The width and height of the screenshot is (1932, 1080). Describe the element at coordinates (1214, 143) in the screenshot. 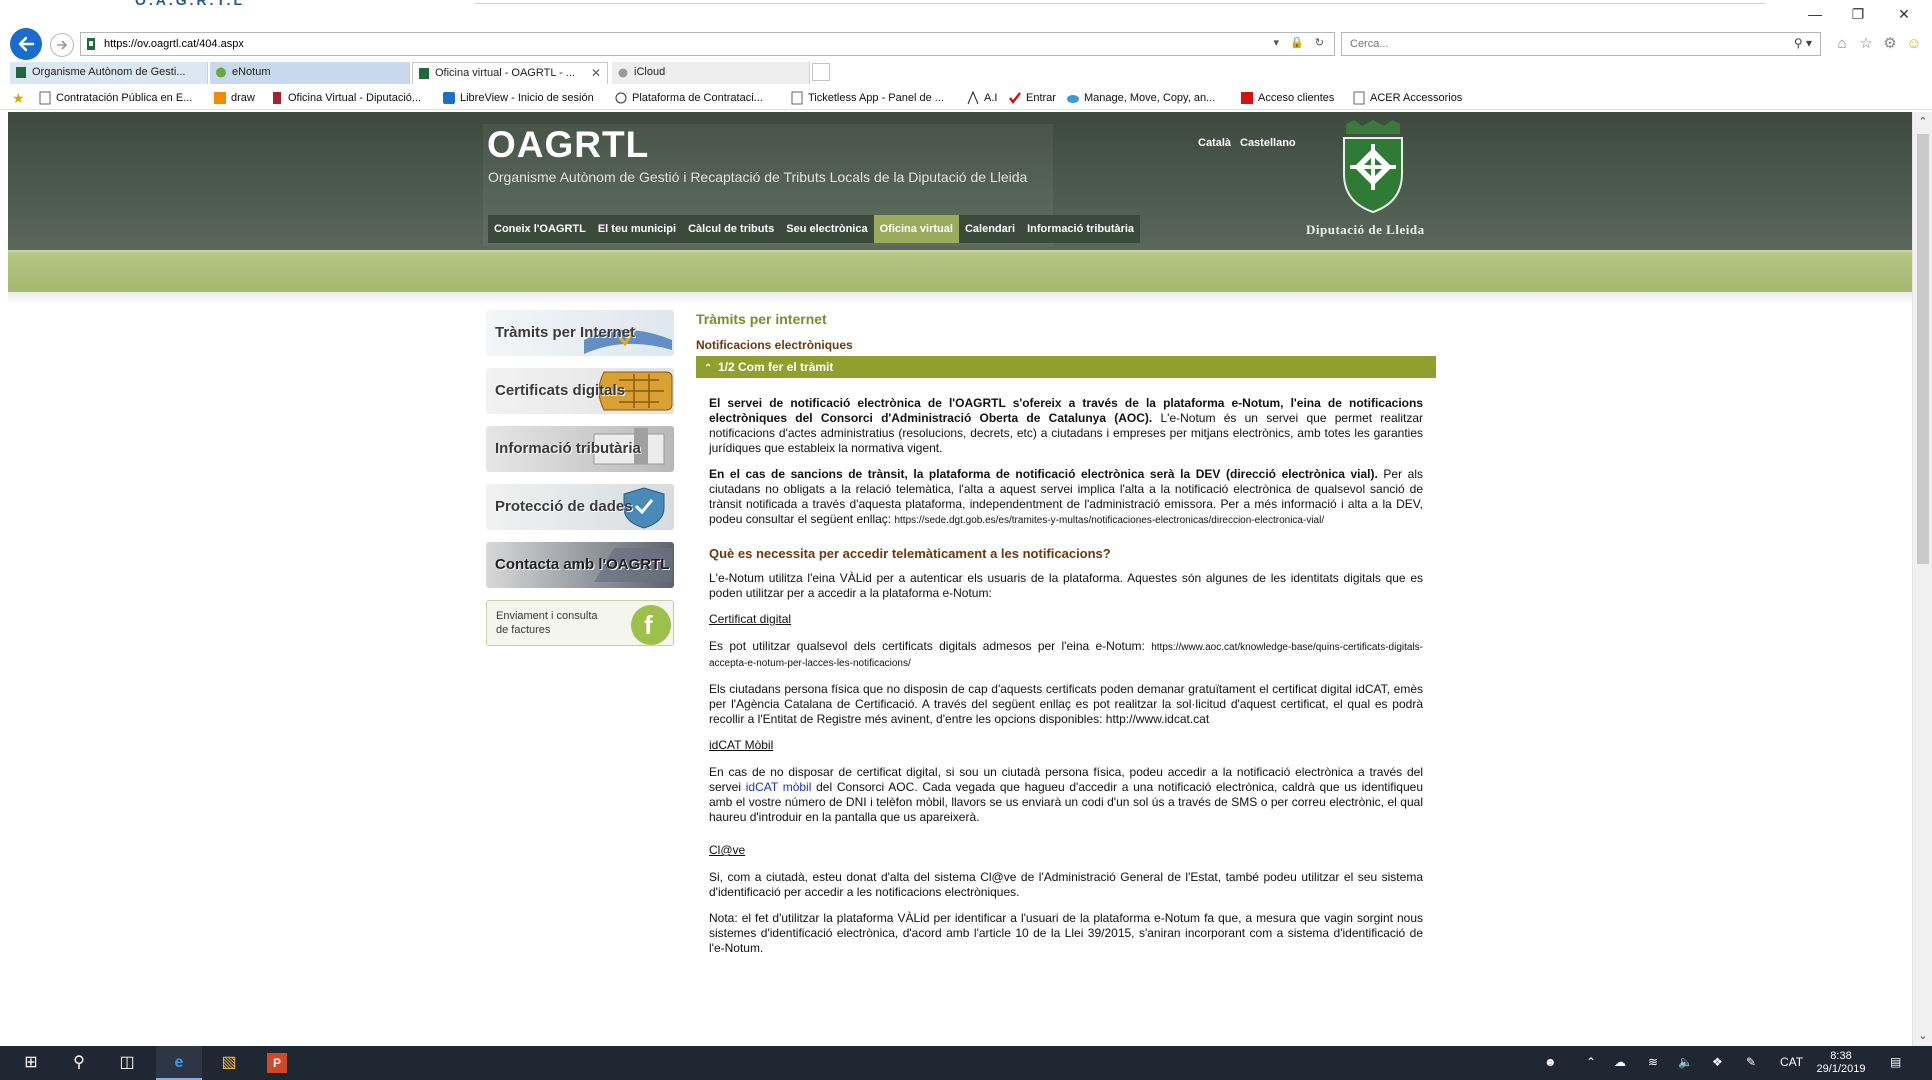

I see `lang-catala: Català` at that location.